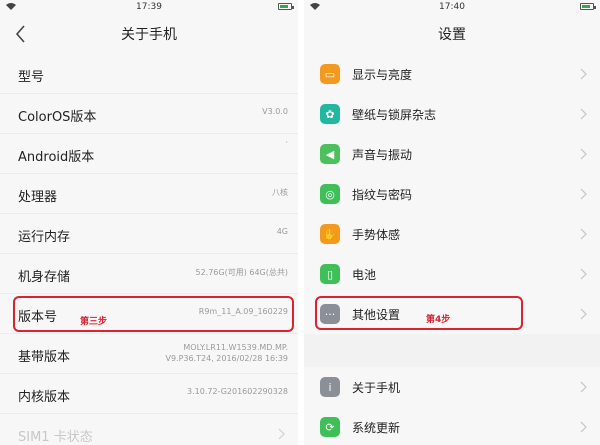 The image size is (600, 445). What do you see at coordinates (382, 75) in the screenshot?
I see `settings-item-label: 显示与亮度` at bounding box center [382, 75].